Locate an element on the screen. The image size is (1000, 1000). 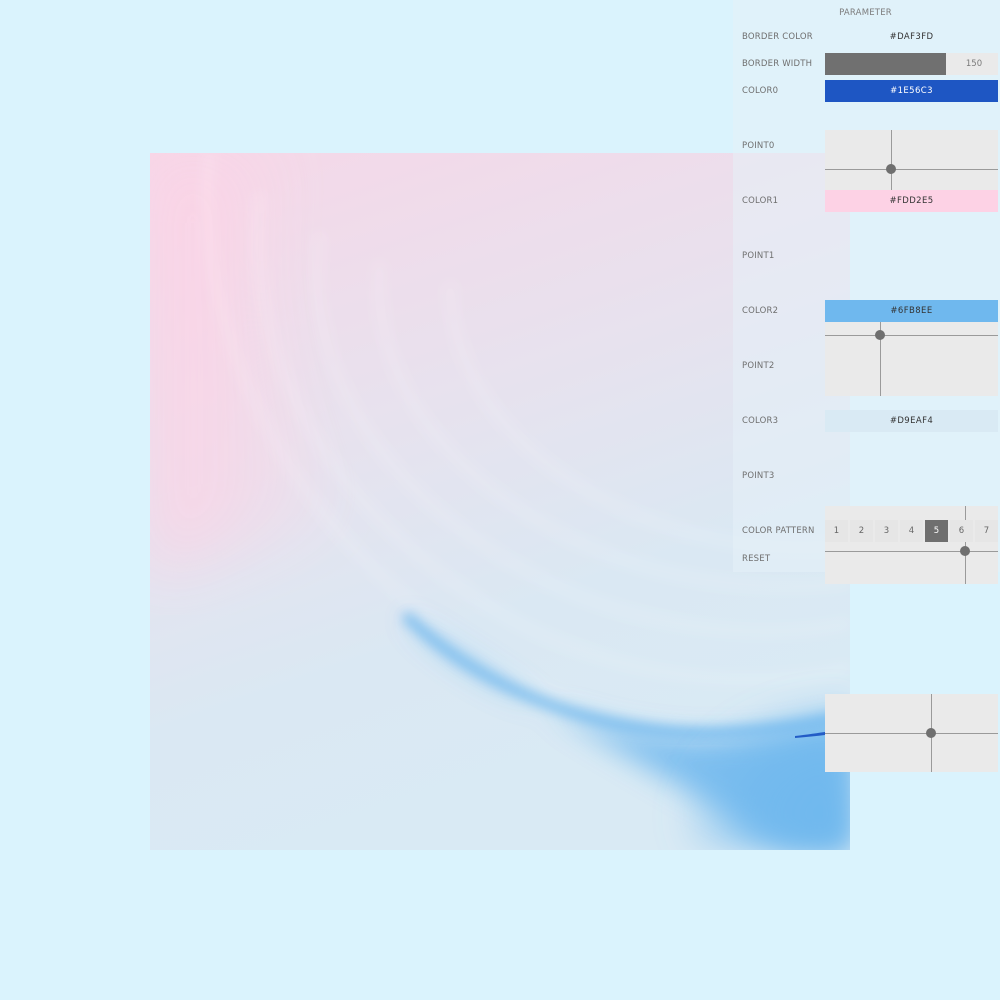
color1-swatch: #FDD2E5 is located at coordinates (911, 201).